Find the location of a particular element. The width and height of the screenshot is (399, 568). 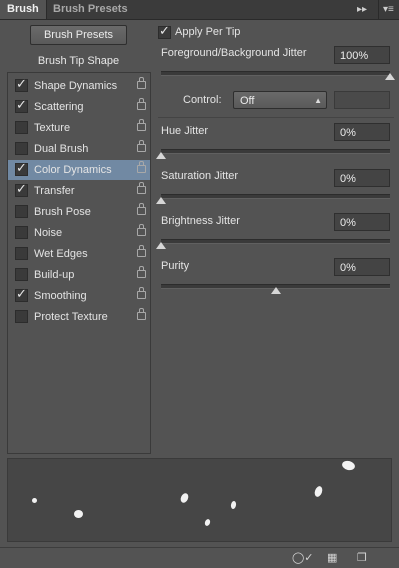

updown-arrow-icon: ▲ is located at coordinates (318, 100).